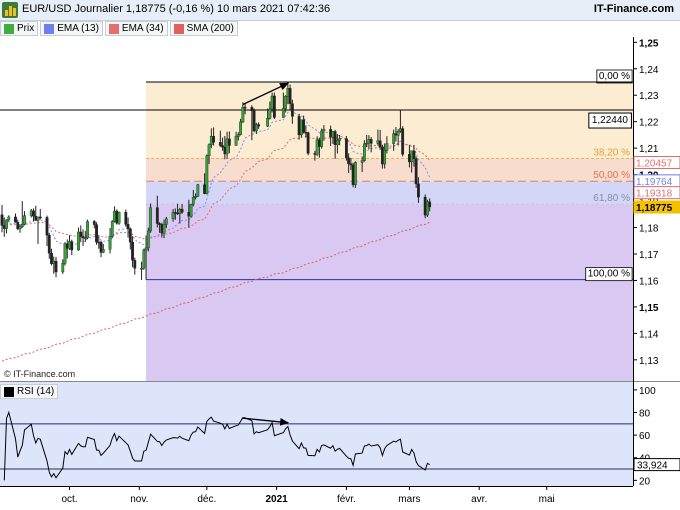 The height and width of the screenshot is (510, 680). What do you see at coordinates (649, 70) in the screenshot?
I see `y-tick-label: 1,24` at bounding box center [649, 70].